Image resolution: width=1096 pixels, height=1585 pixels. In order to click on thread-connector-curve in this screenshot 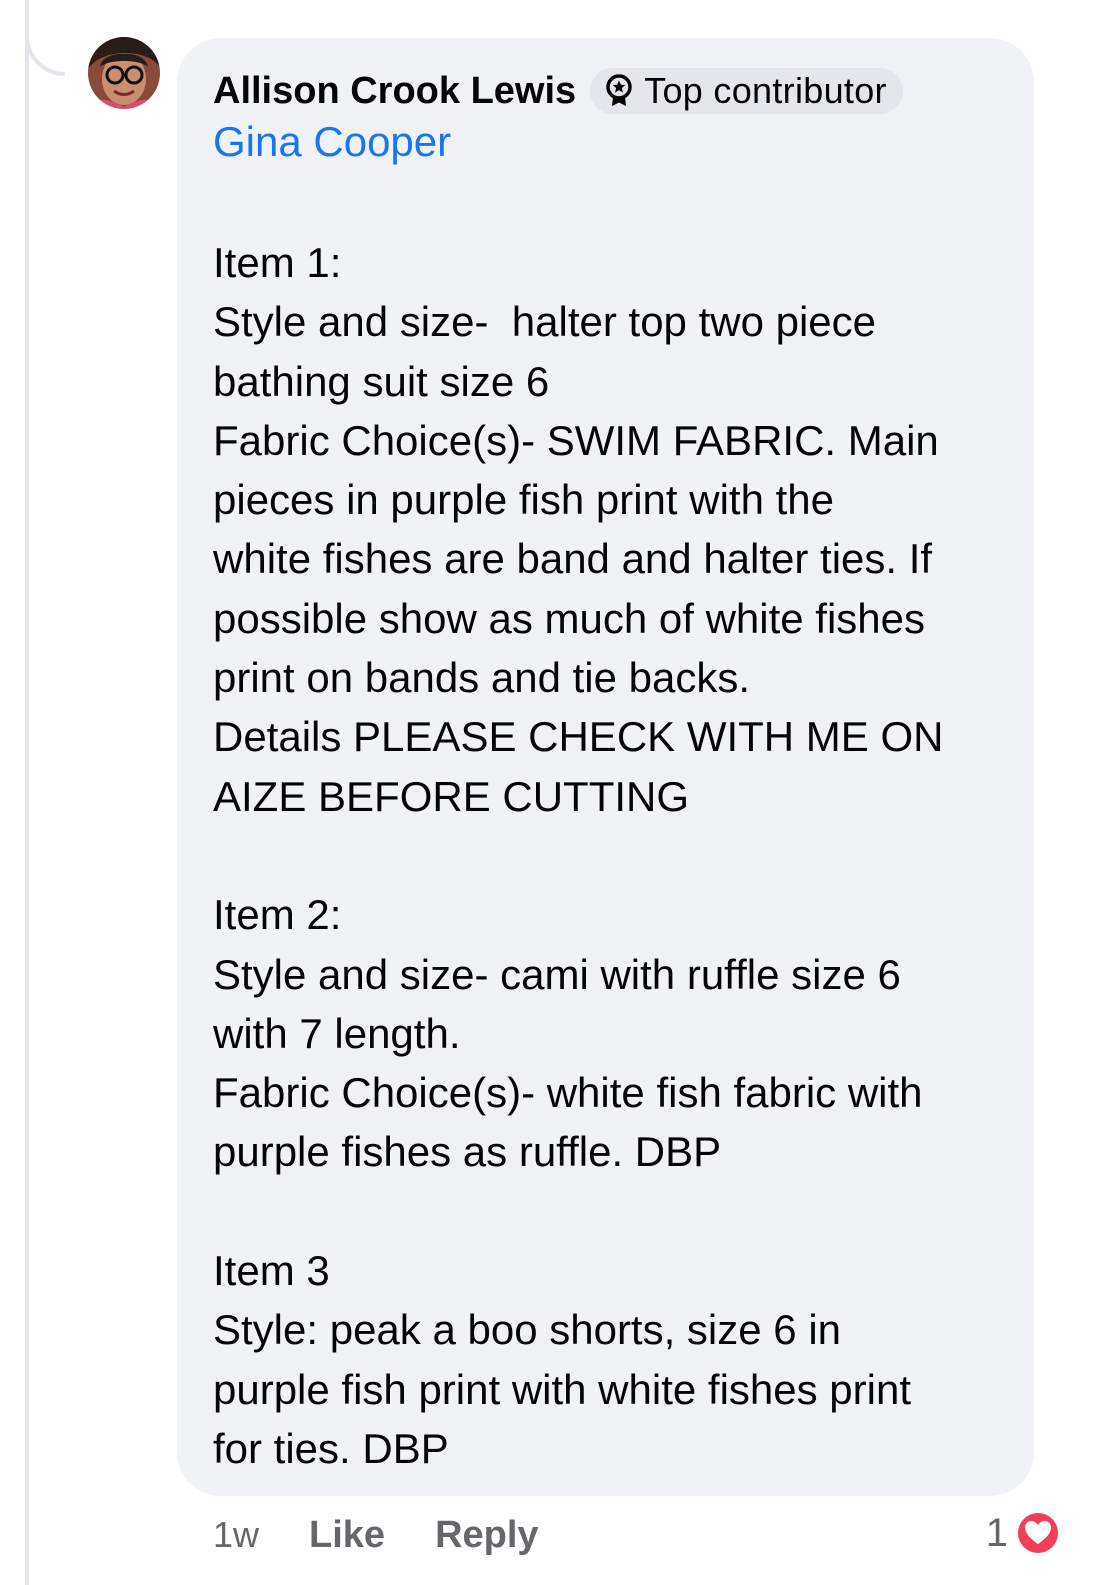, I will do `click(45, 38)`.